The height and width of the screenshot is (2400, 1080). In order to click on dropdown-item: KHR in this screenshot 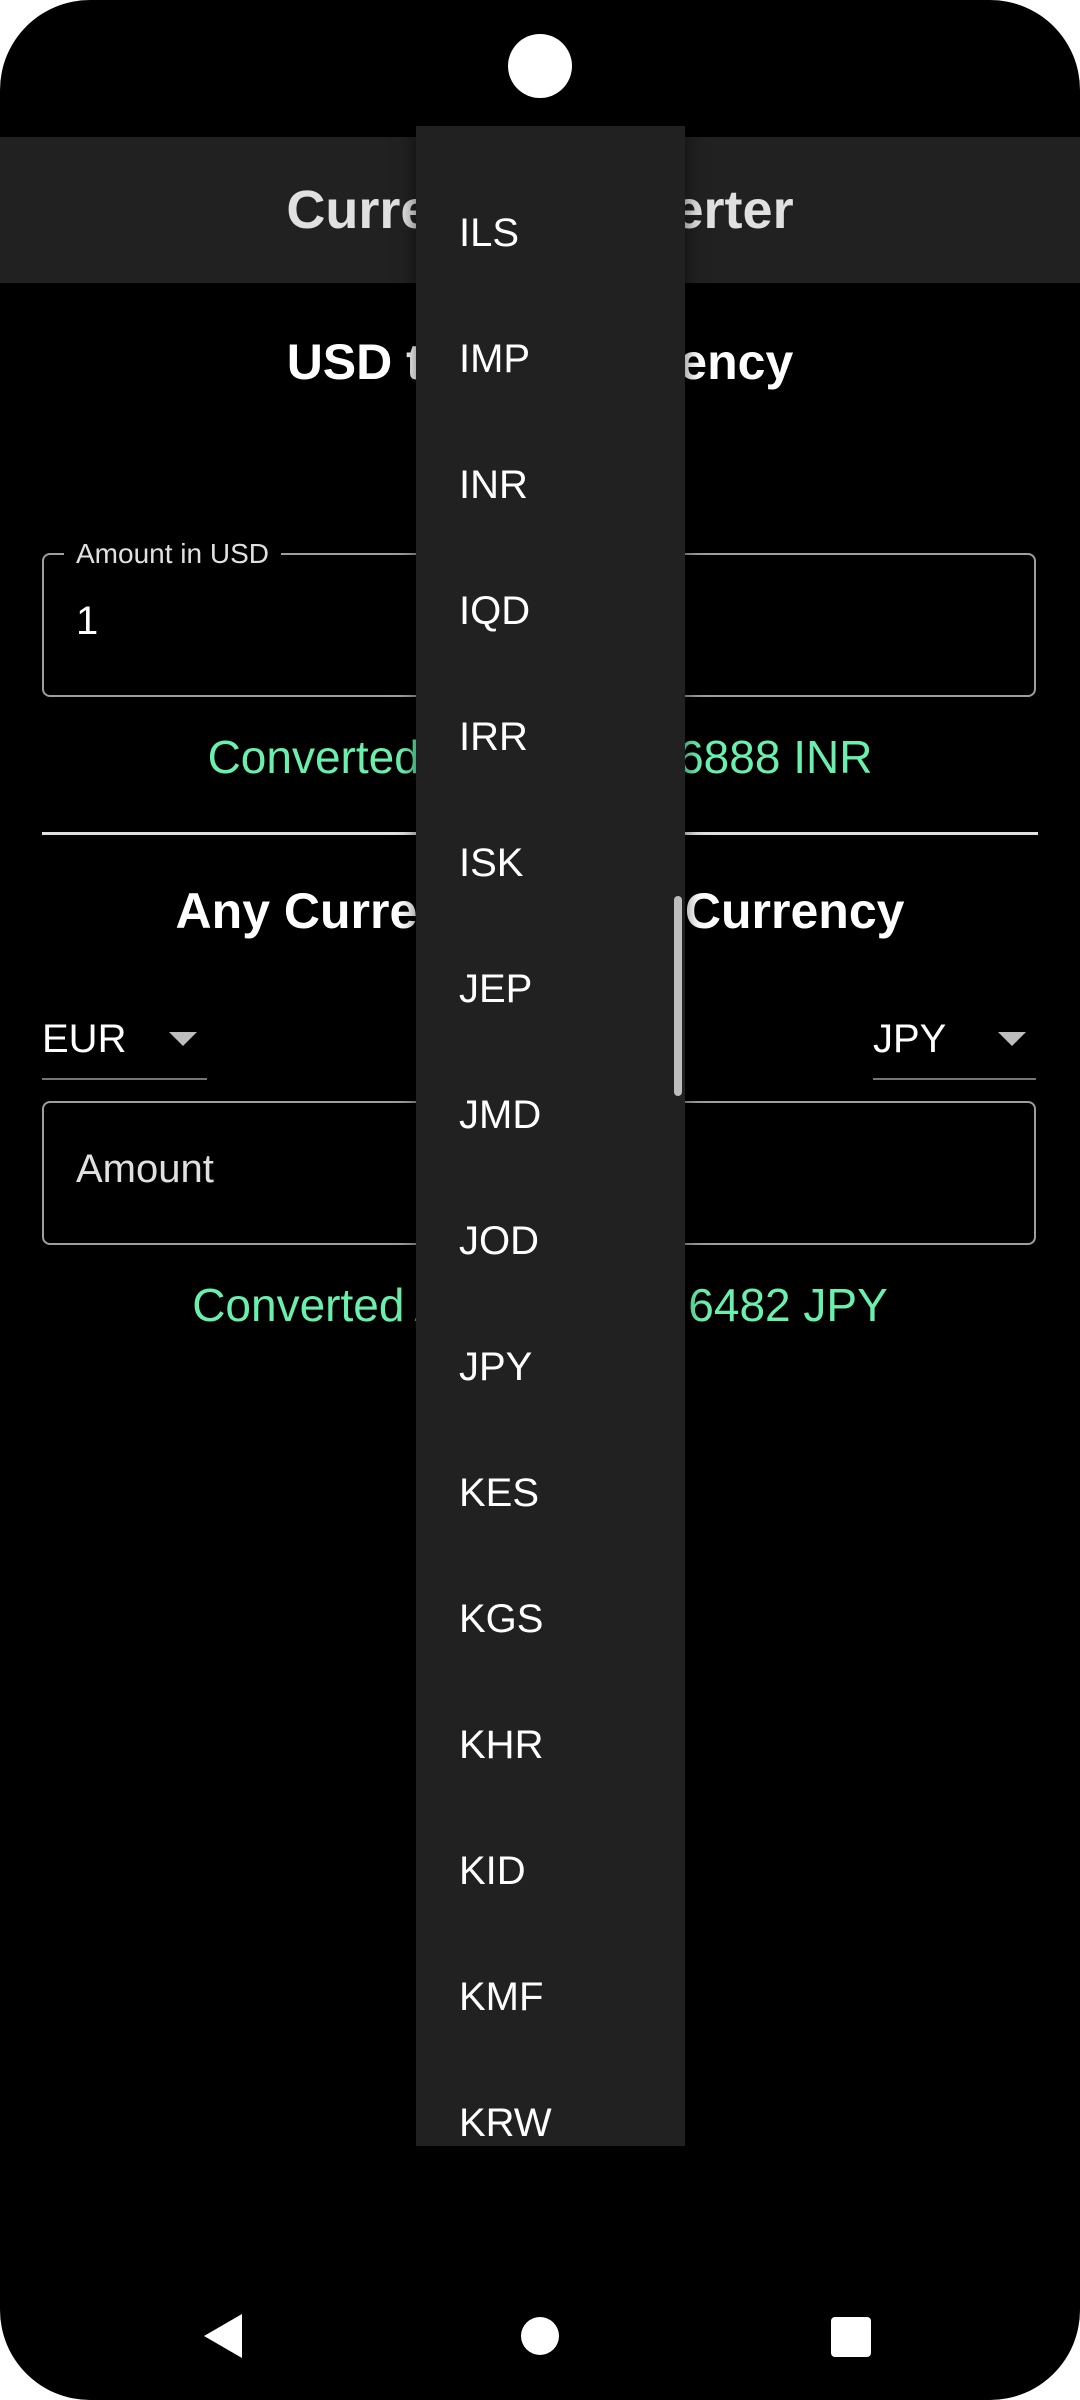, I will do `click(550, 1745)`.